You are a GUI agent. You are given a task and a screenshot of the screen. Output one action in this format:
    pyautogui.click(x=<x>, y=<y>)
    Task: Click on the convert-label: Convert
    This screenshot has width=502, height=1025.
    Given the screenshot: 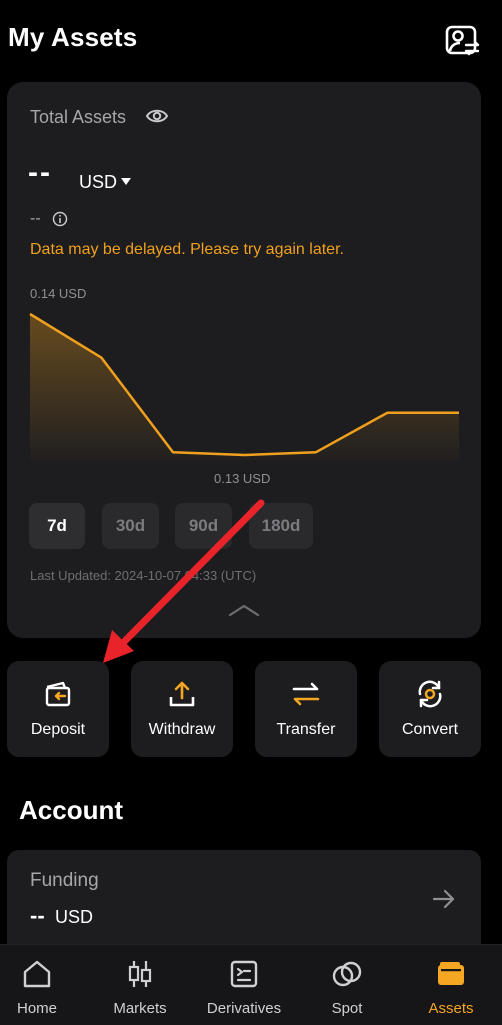 What is the action you would take?
    pyautogui.click(x=430, y=730)
    